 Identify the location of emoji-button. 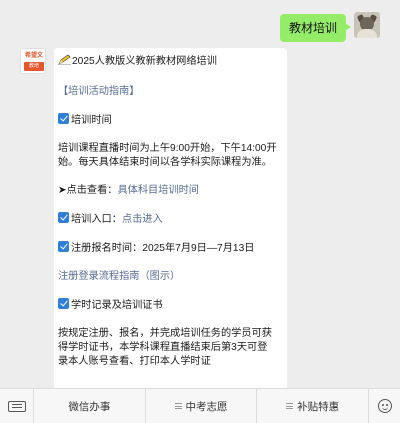
(384, 405).